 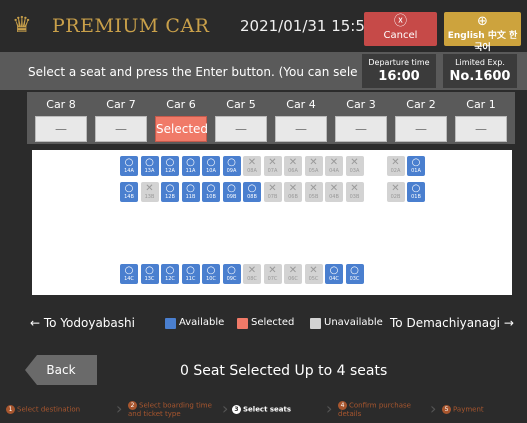 What do you see at coordinates (468, 409) in the screenshot?
I see `step-label: Payment` at bounding box center [468, 409].